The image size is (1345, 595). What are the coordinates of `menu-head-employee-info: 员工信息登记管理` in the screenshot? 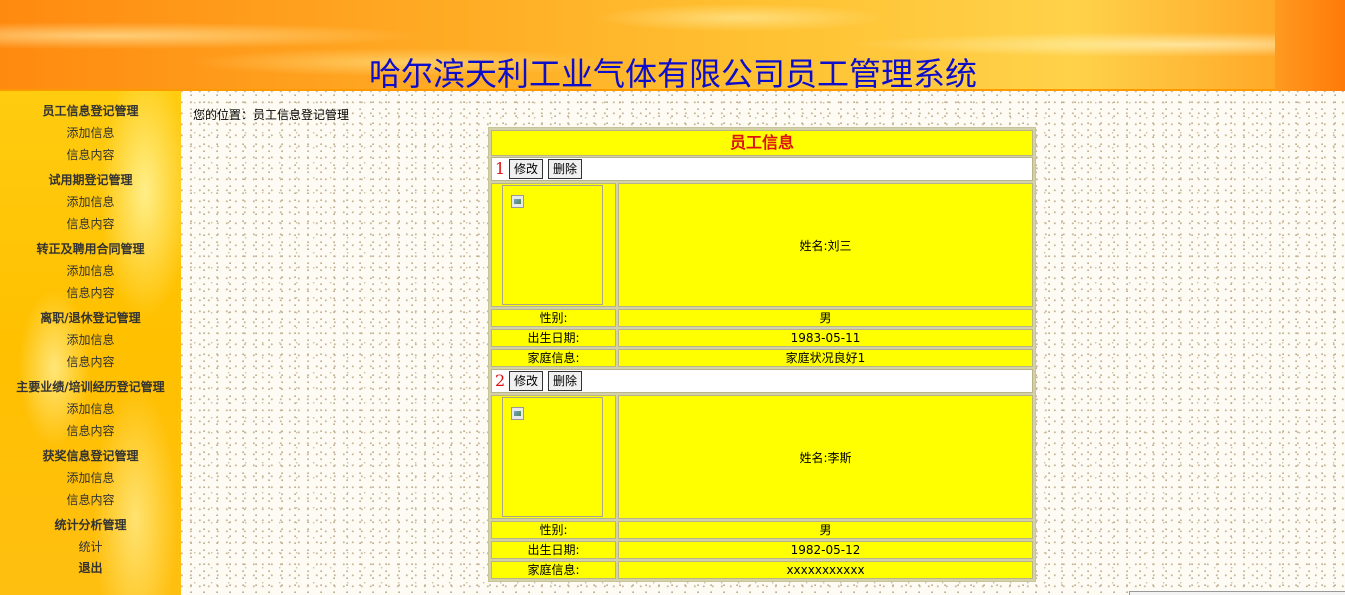 It's located at (90, 111).